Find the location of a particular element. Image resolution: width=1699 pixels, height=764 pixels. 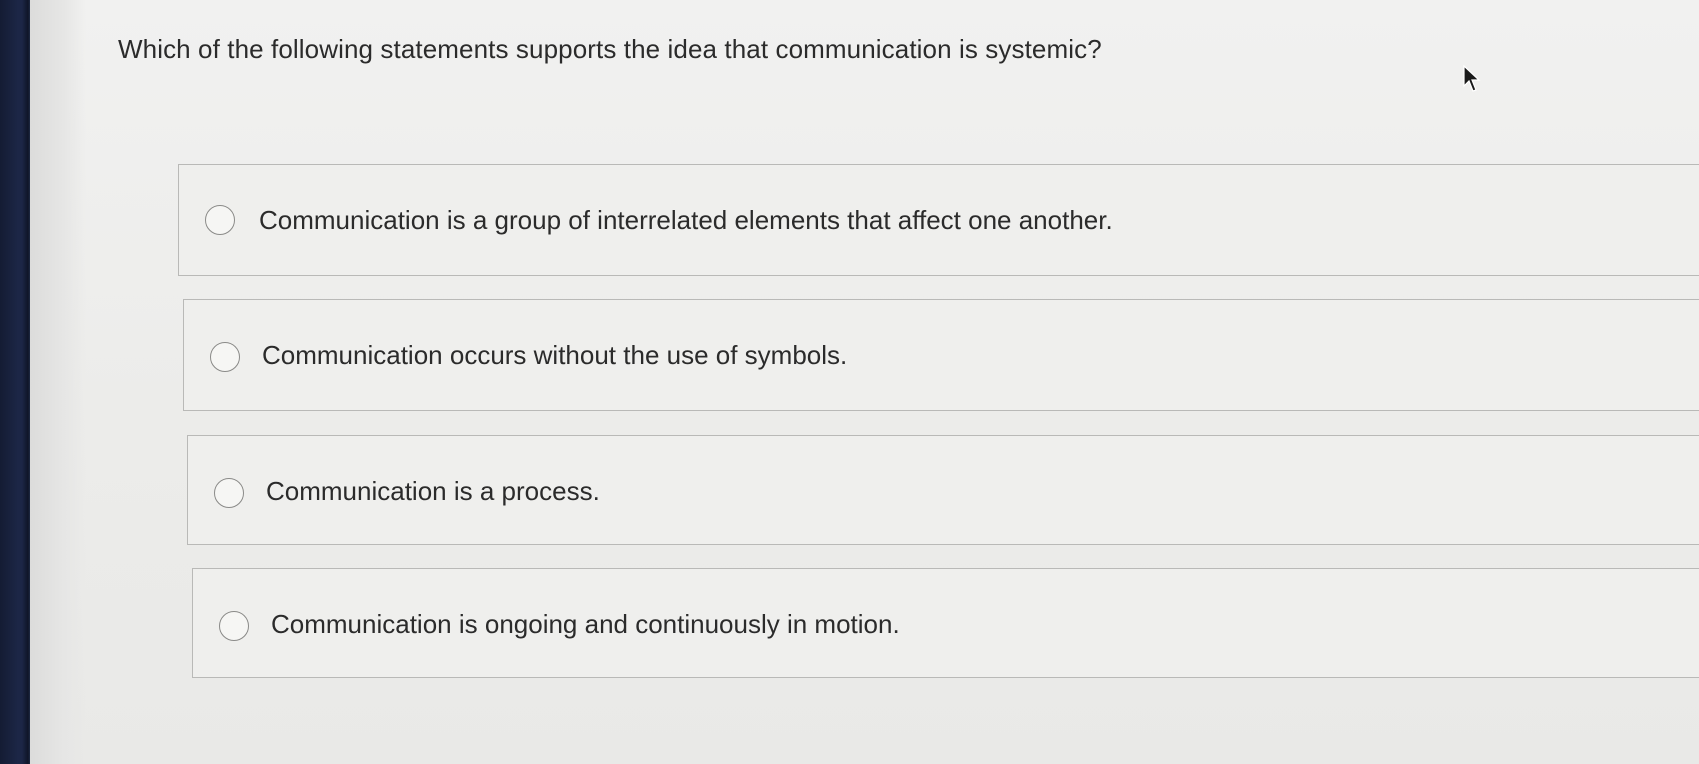

answer-option-label: Communication is a process. is located at coordinates (433, 491).